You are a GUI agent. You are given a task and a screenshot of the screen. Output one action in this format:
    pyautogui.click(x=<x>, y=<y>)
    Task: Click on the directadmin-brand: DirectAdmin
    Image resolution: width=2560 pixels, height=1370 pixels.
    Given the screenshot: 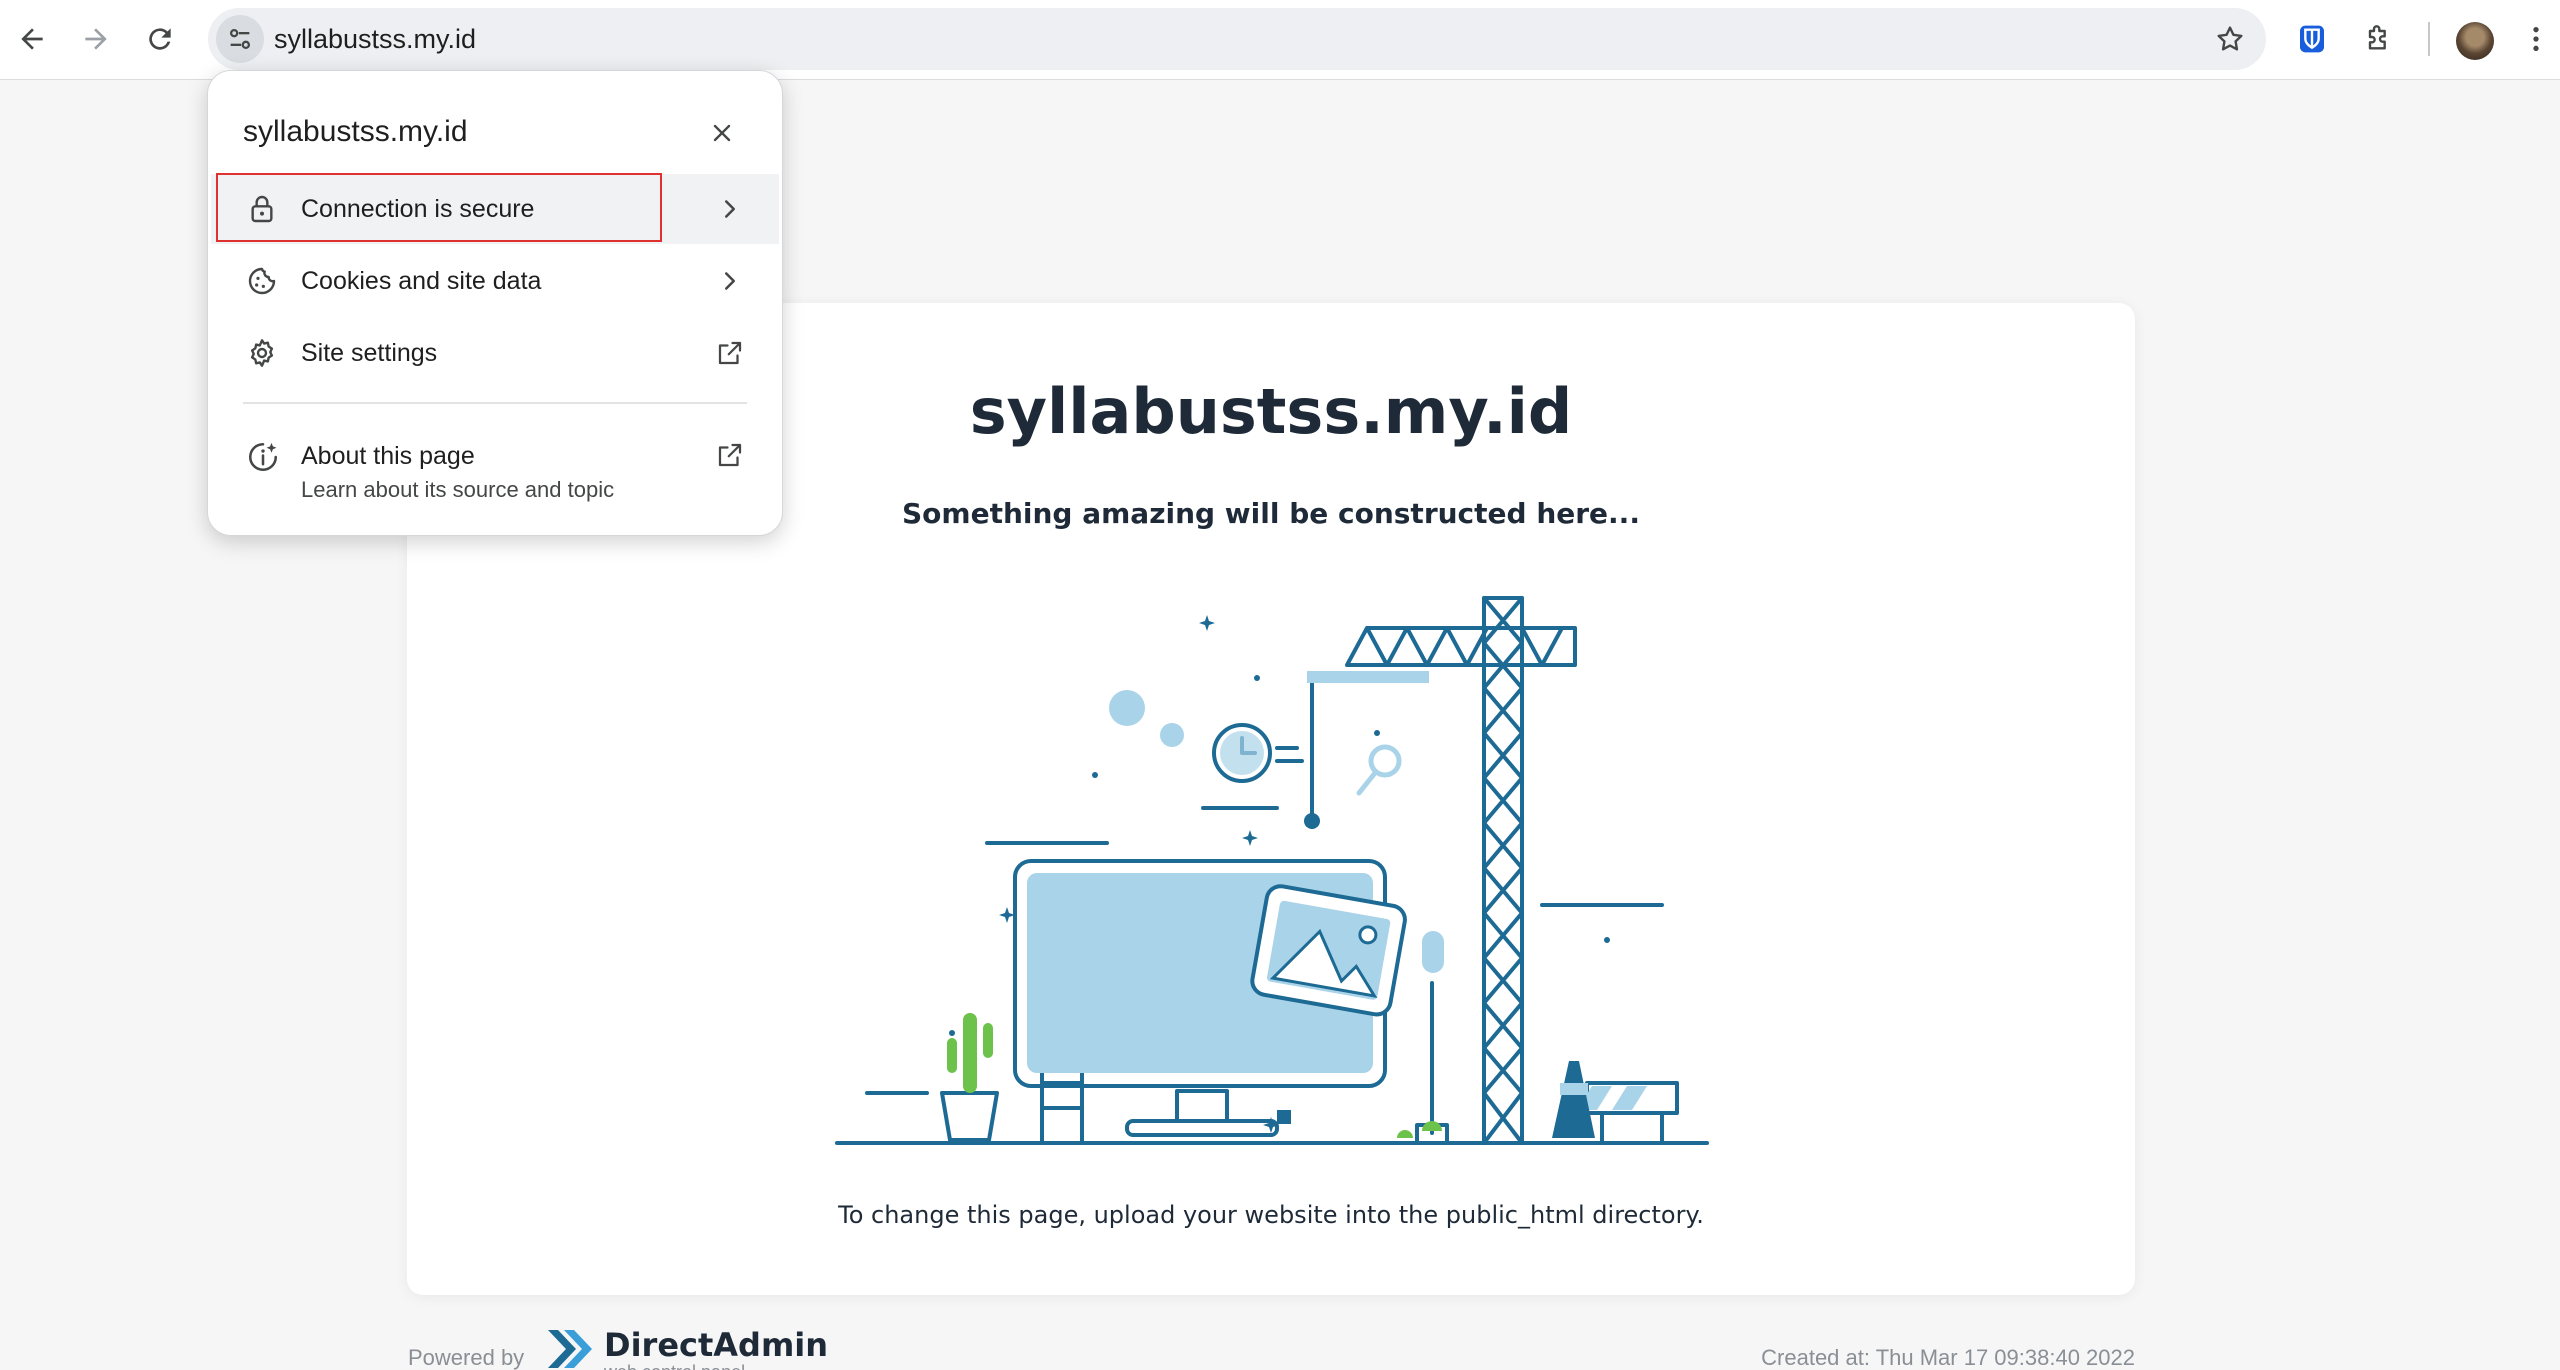 What is the action you would take?
    pyautogui.click(x=716, y=1345)
    